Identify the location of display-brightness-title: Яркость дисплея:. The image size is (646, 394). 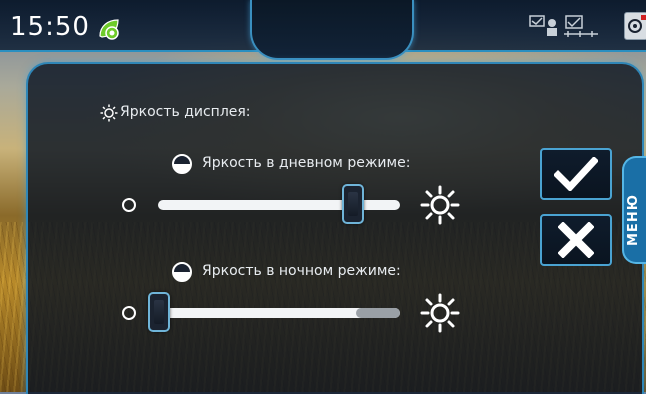
(185, 112).